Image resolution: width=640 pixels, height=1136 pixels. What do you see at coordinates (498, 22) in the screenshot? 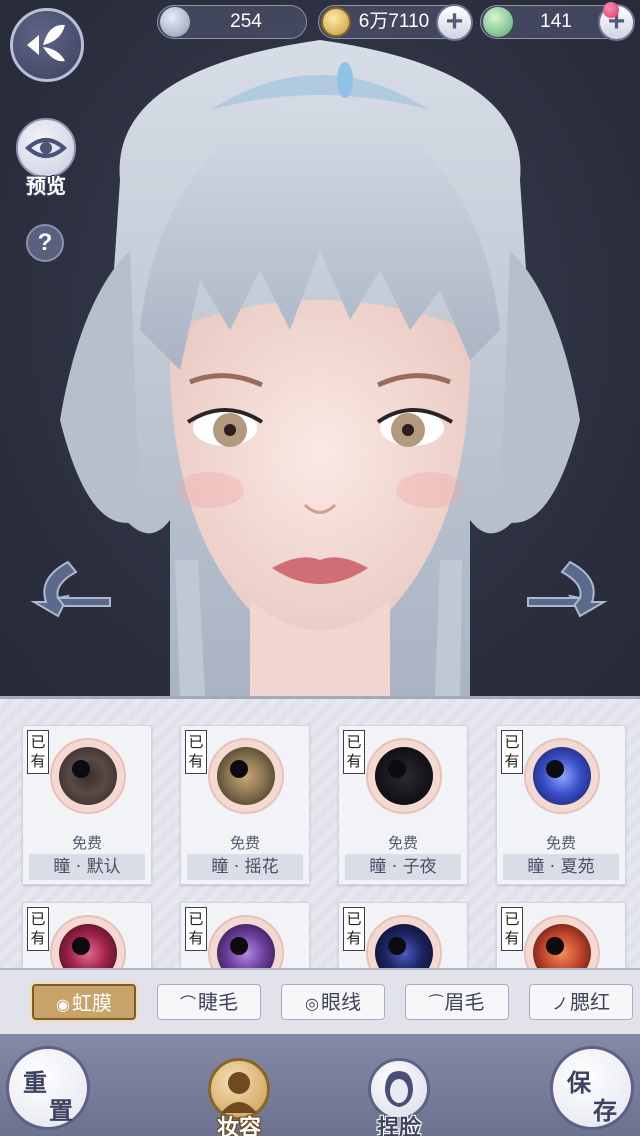
I see `jade-icon` at bounding box center [498, 22].